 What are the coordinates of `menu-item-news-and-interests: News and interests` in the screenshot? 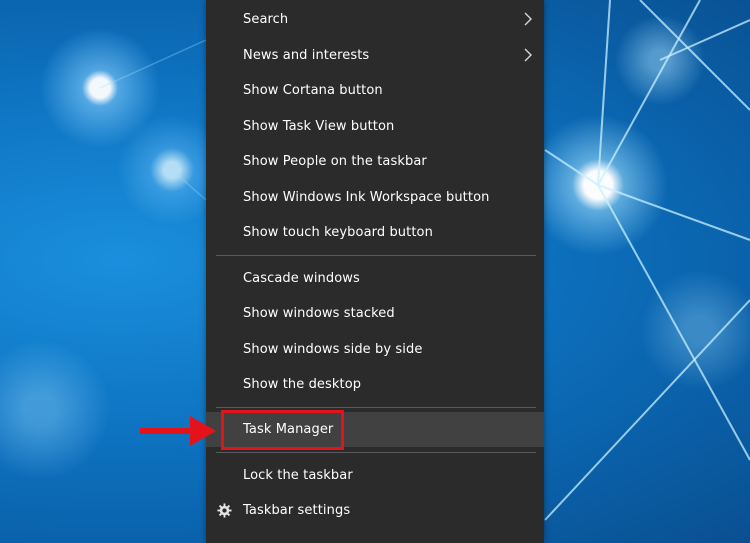 It's located at (375, 55).